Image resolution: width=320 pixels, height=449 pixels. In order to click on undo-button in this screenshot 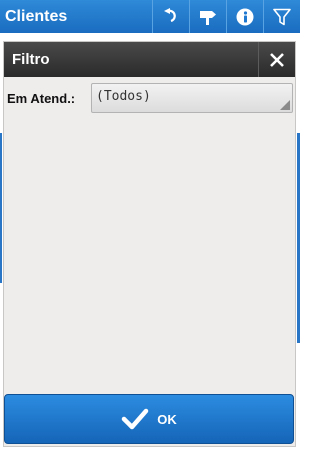, I will do `click(170, 16)`.